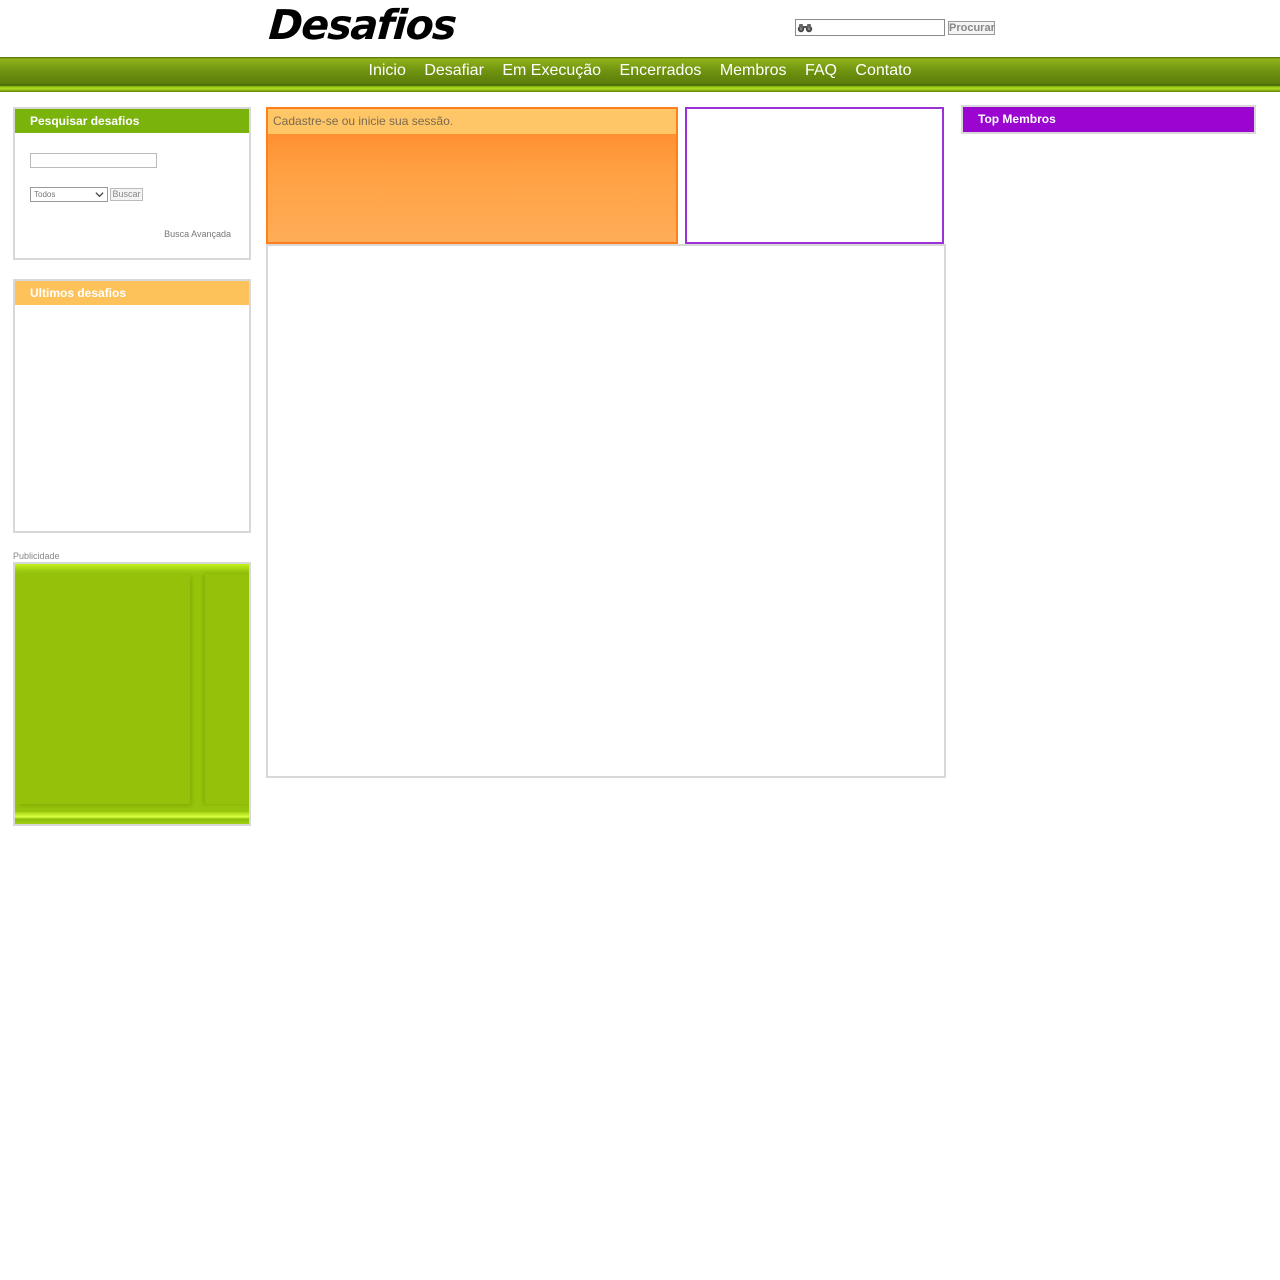 The image size is (1280, 1280). What do you see at coordinates (387, 70) in the screenshot?
I see `nav-item-inicio: Inicio` at bounding box center [387, 70].